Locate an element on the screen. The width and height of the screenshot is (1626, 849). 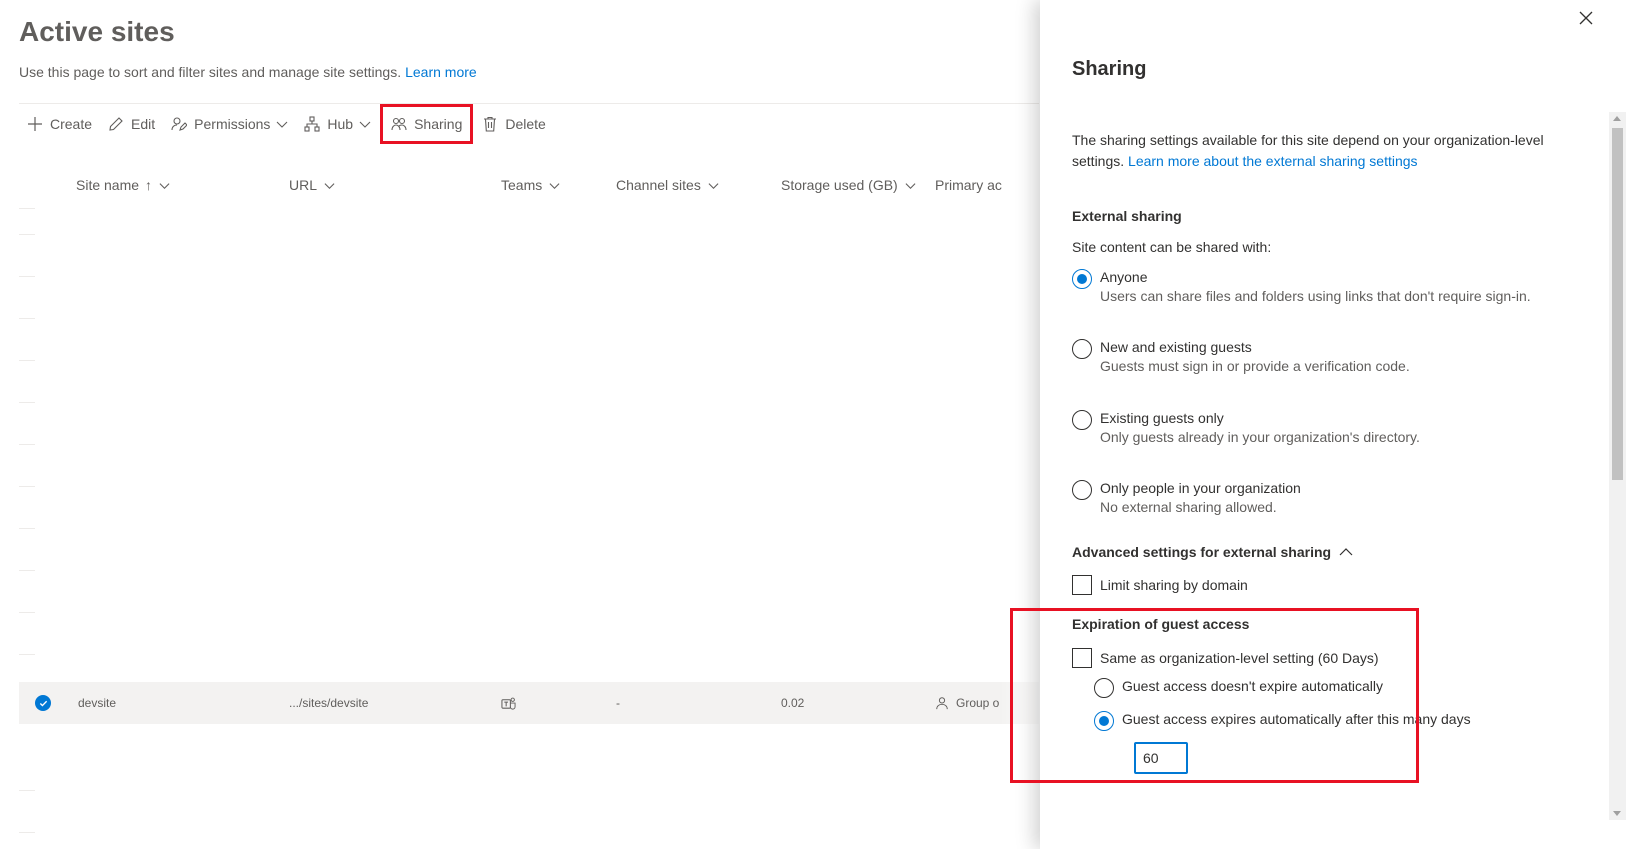
close-icon is located at coordinates (1586, 18).